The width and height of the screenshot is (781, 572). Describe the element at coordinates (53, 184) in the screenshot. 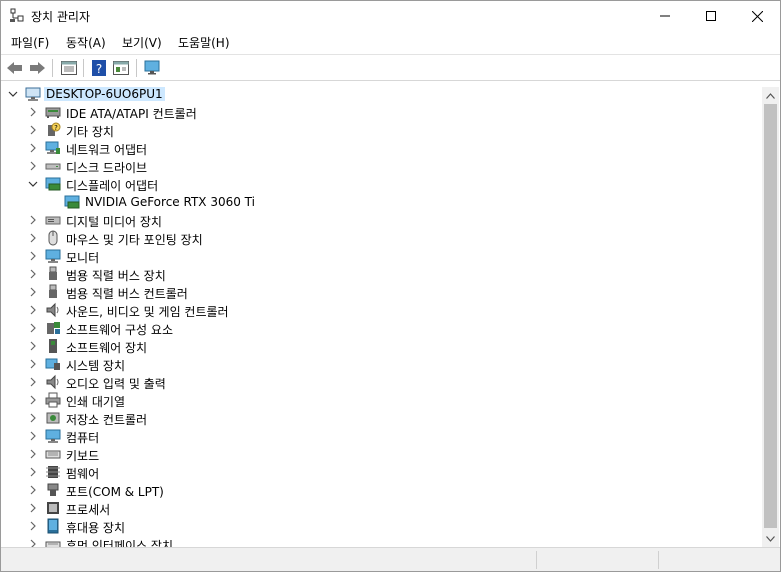

I see `display-adapter-icon` at that location.